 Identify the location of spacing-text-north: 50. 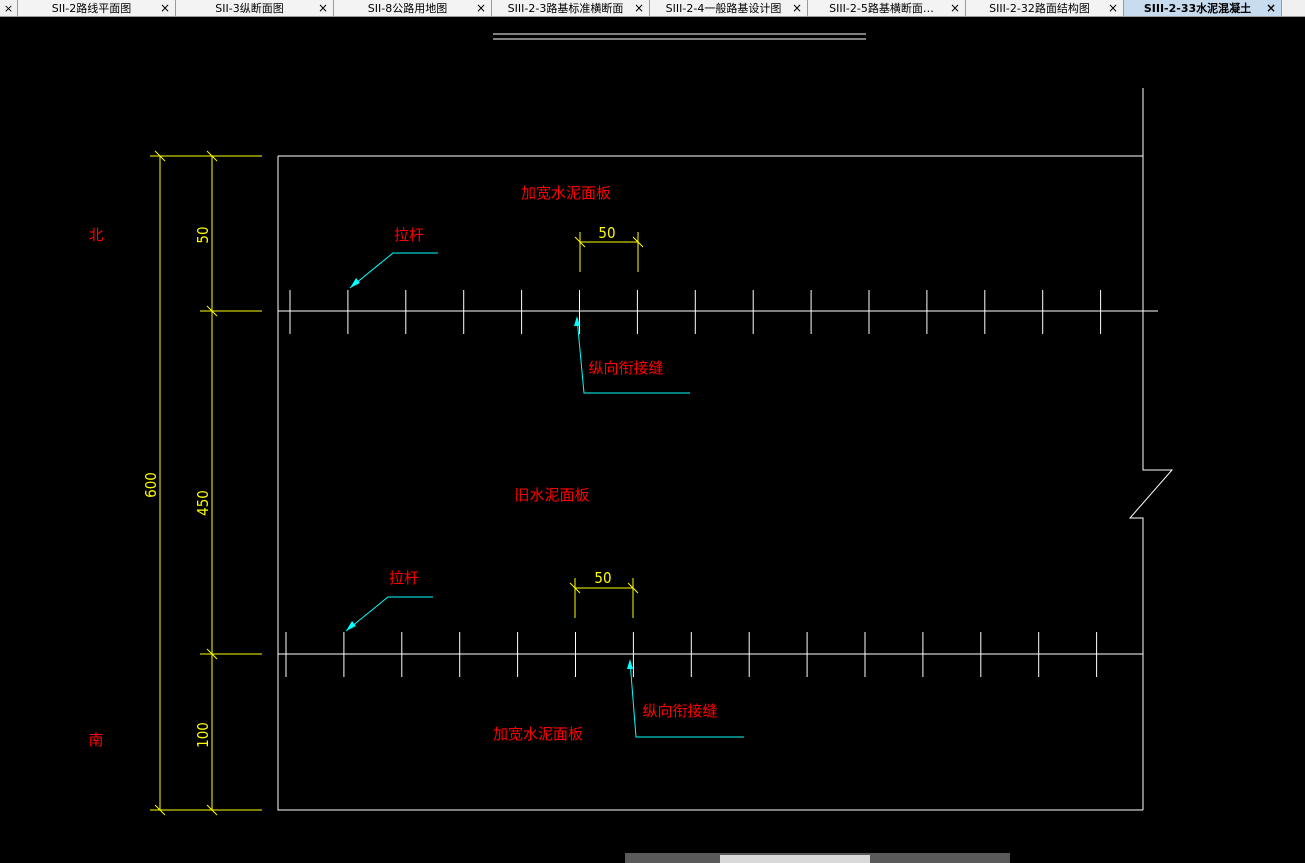
(606, 233).